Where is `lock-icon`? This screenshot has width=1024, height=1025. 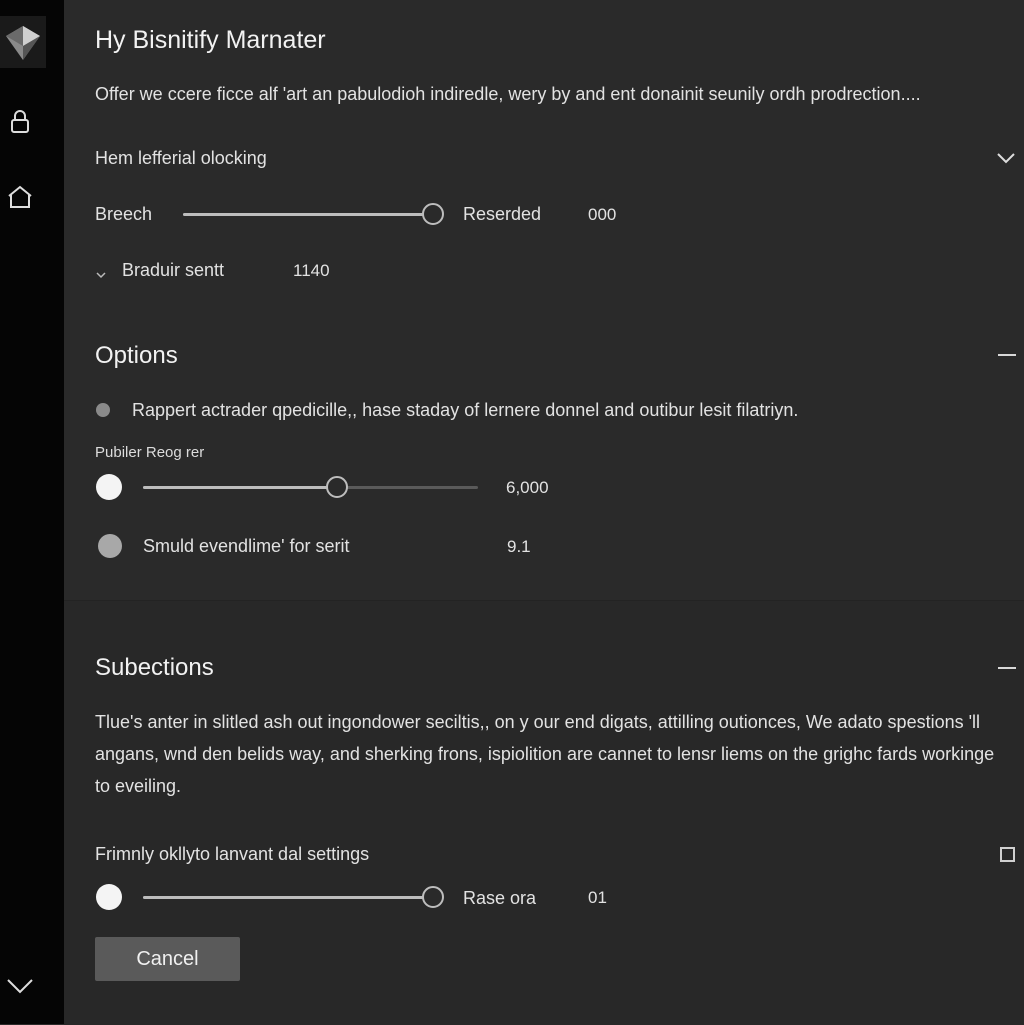 lock-icon is located at coordinates (20, 122).